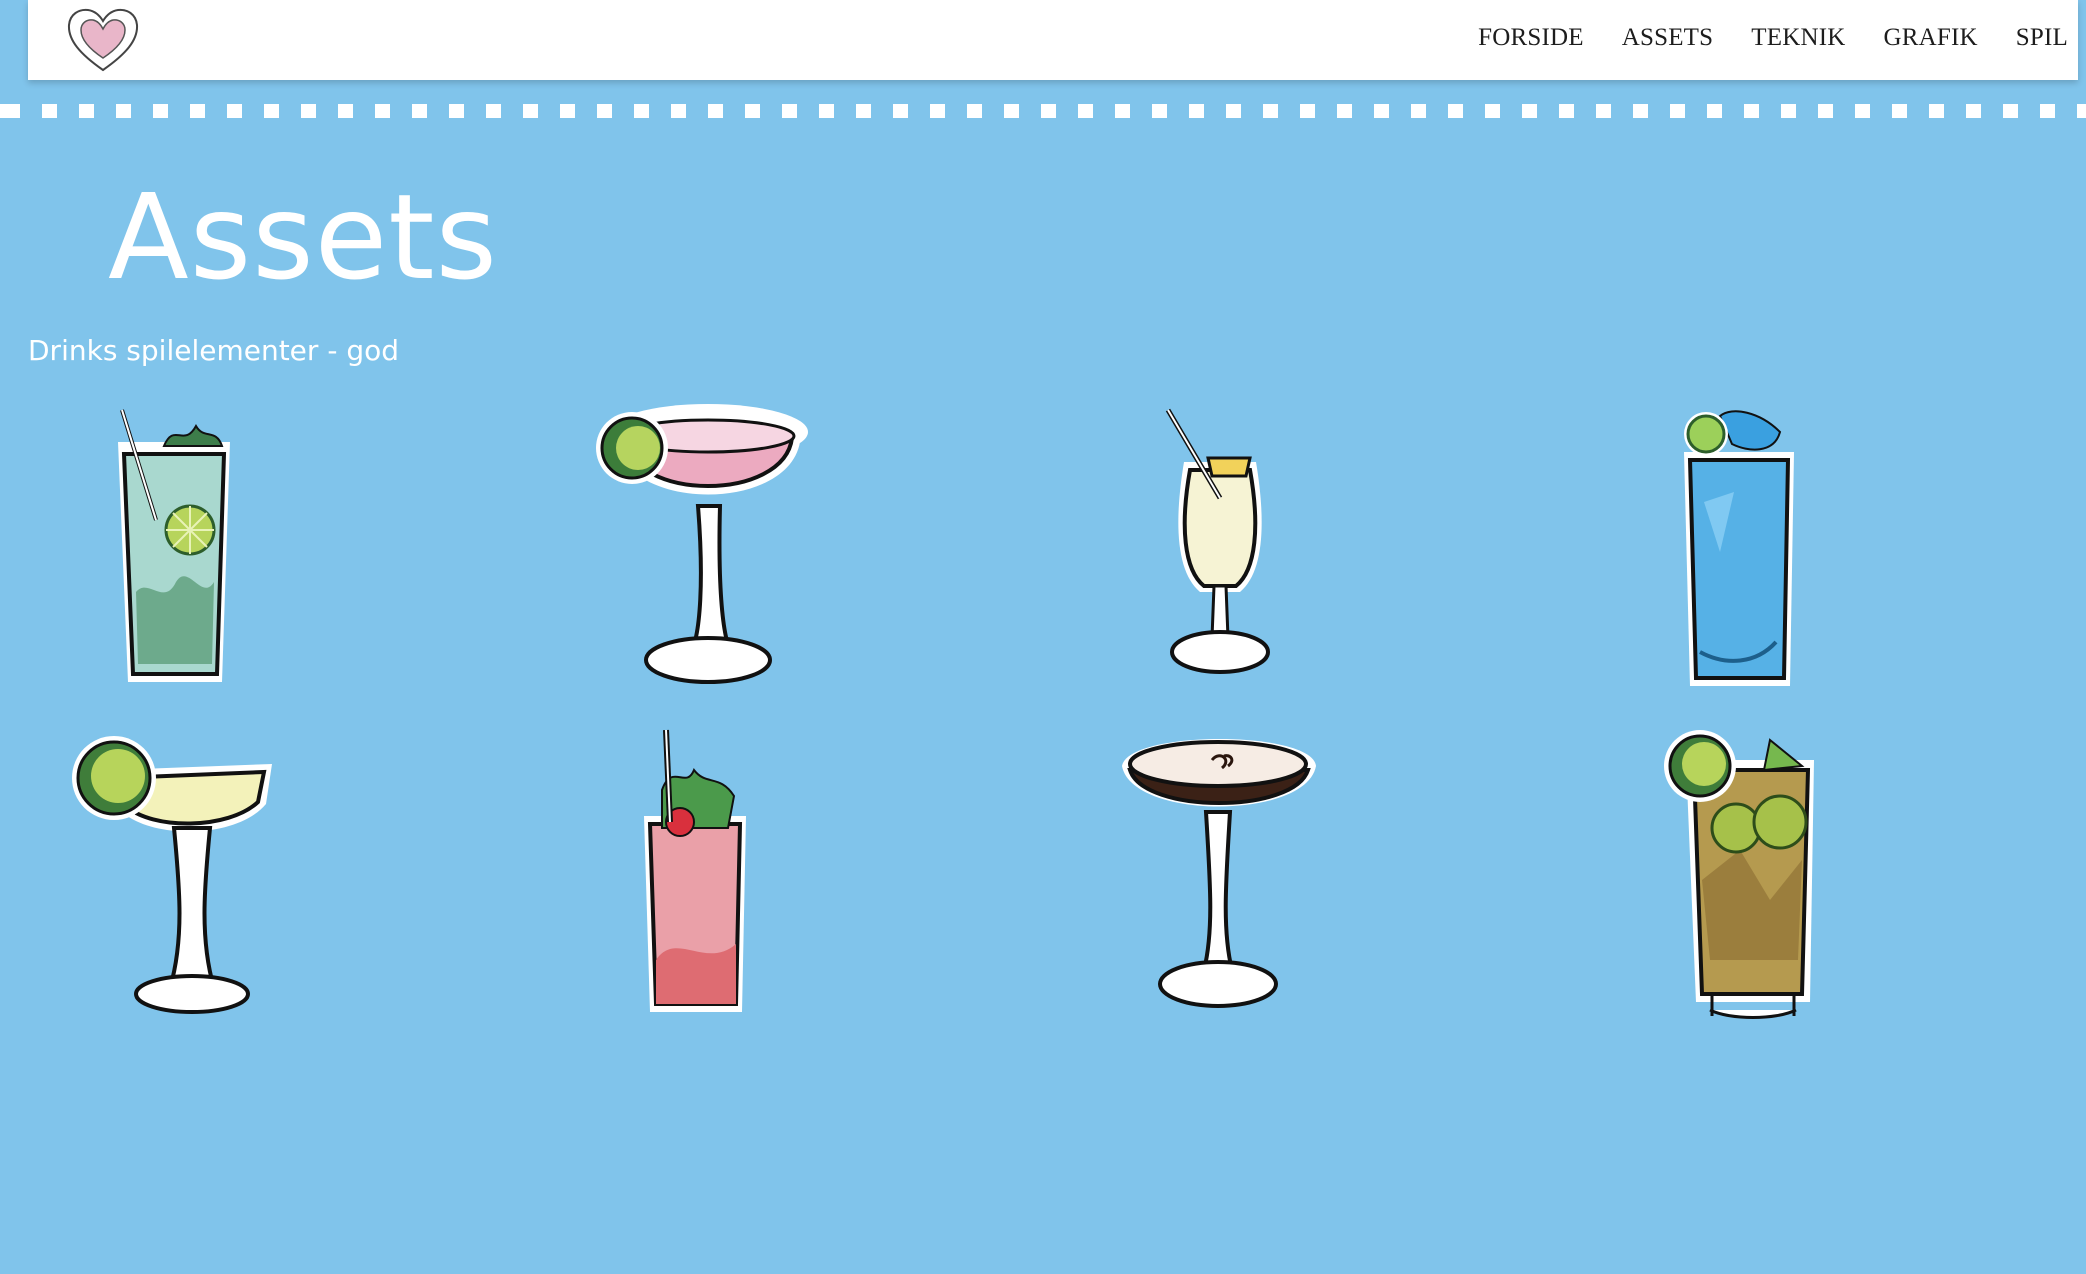 This screenshot has width=2086, height=1274. What do you see at coordinates (1668, 38) in the screenshot?
I see `nav-item-assets: ASSETS` at bounding box center [1668, 38].